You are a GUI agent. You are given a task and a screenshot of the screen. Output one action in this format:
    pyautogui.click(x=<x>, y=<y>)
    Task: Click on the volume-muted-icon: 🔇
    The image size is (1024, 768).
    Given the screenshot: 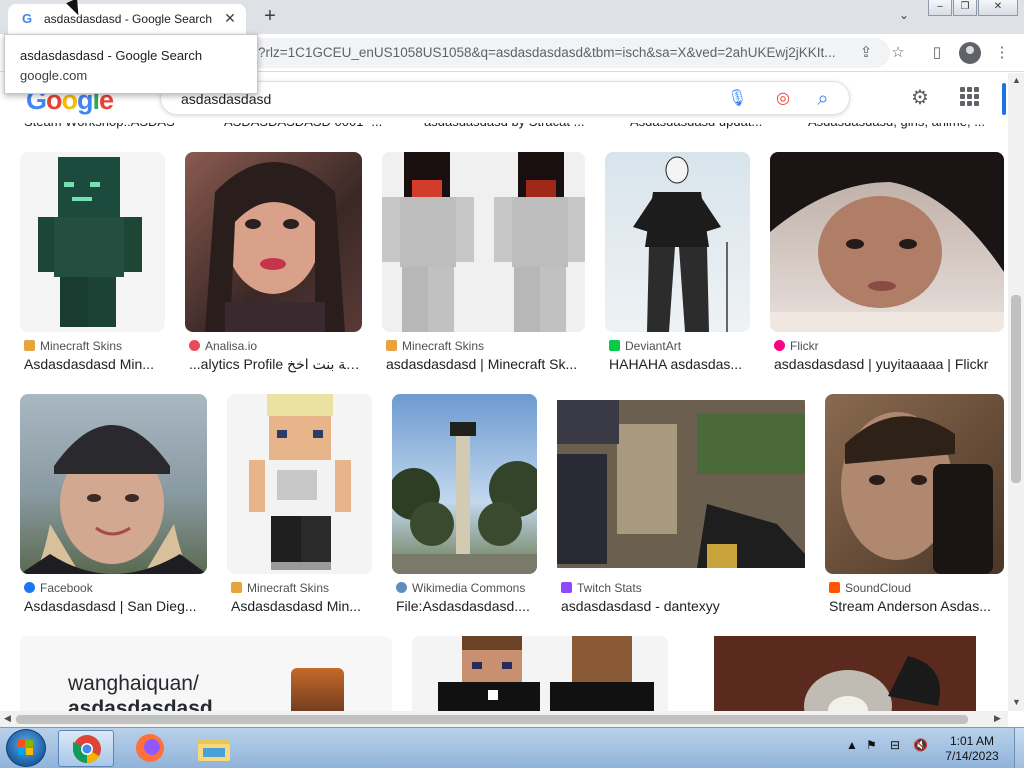 What is the action you would take?
    pyautogui.click(x=920, y=745)
    